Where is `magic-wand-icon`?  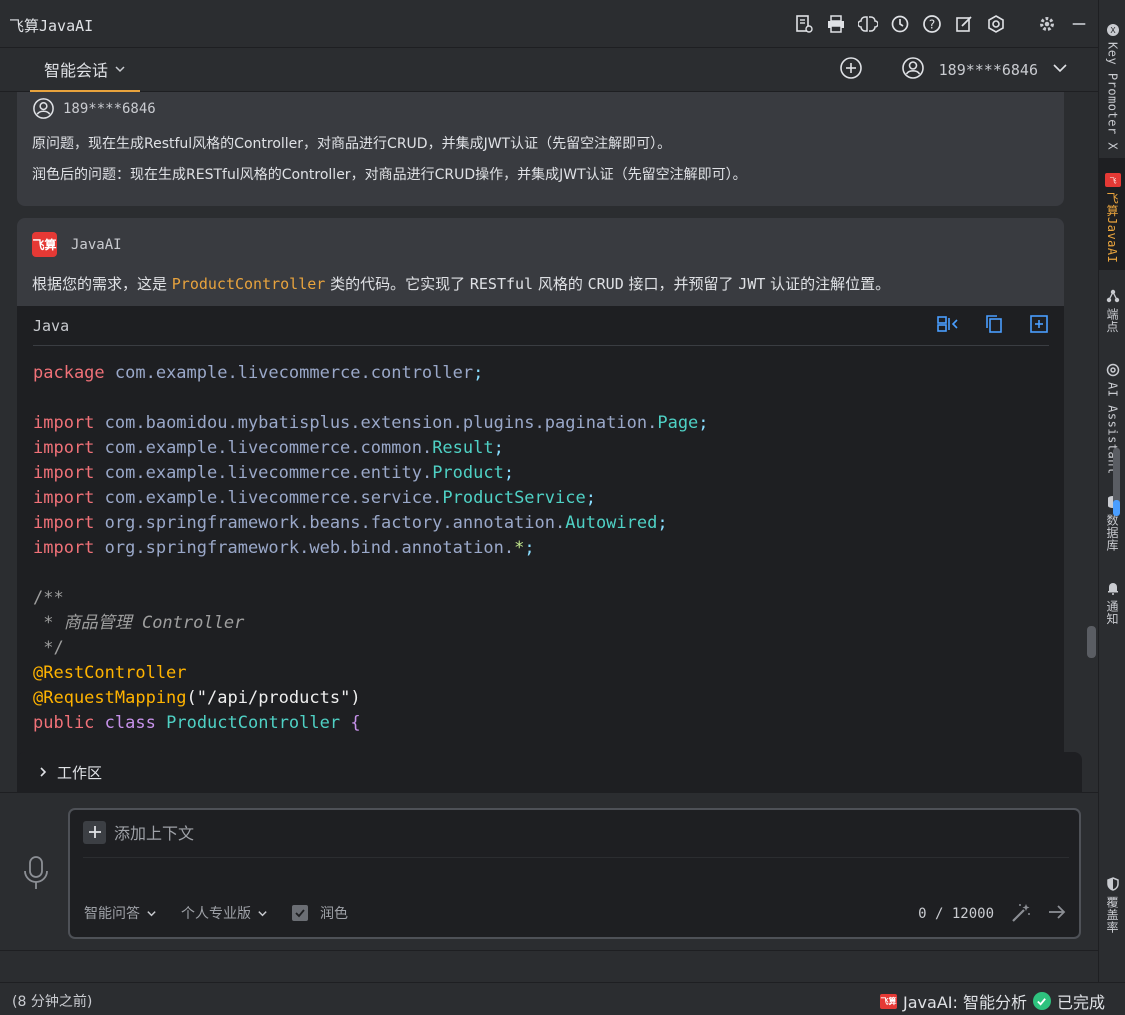 magic-wand-icon is located at coordinates (1021, 913).